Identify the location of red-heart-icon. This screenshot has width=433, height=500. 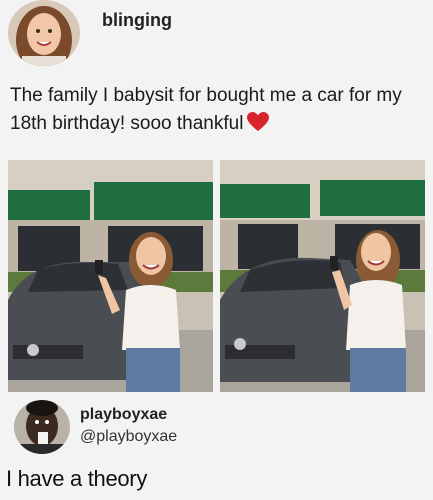
(258, 126).